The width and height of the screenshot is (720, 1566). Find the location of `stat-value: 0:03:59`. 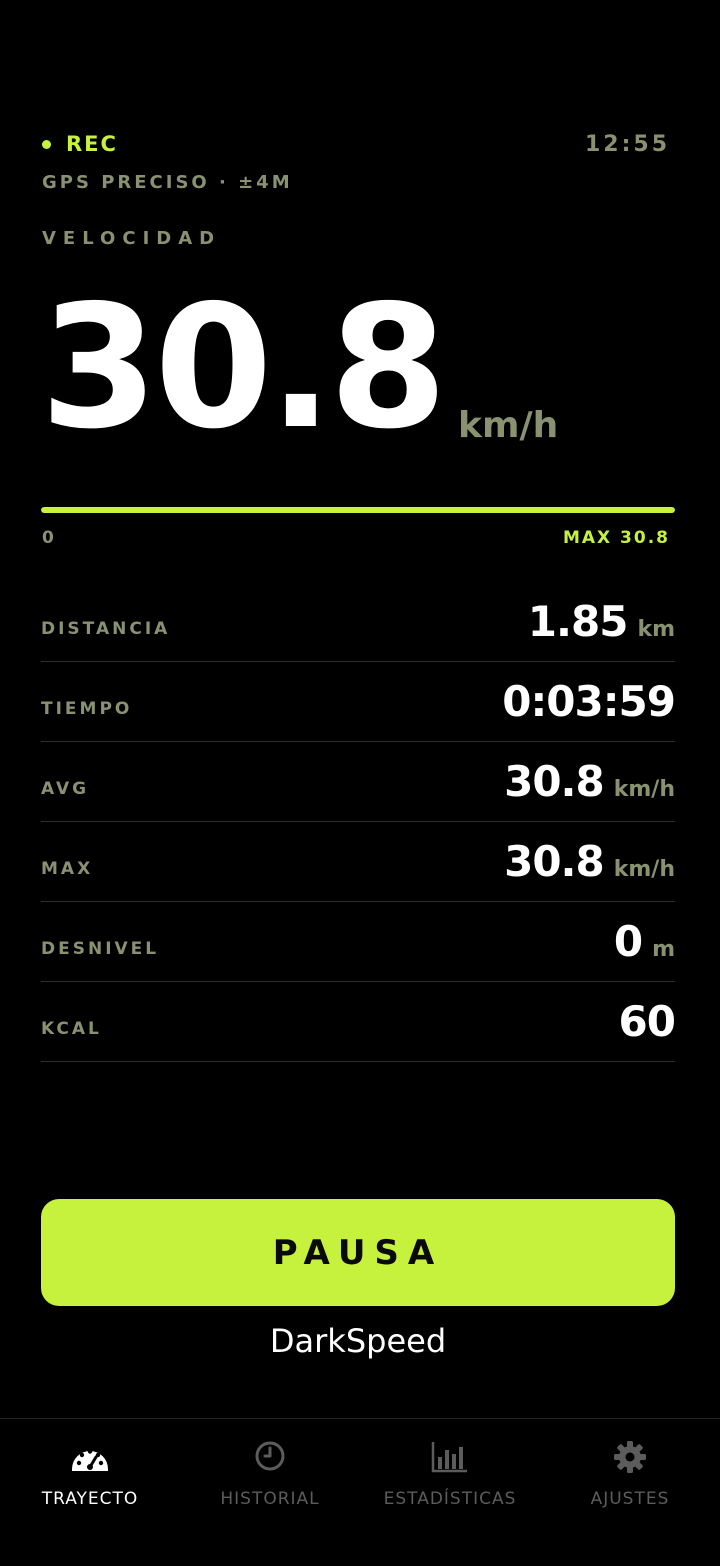

stat-value: 0:03:59 is located at coordinates (589, 701).